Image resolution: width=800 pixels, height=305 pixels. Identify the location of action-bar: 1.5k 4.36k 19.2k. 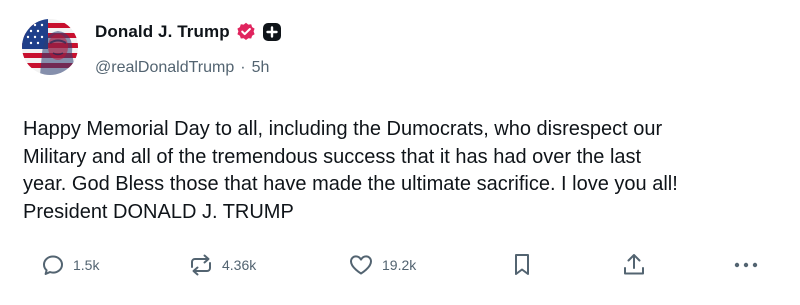
(400, 265).